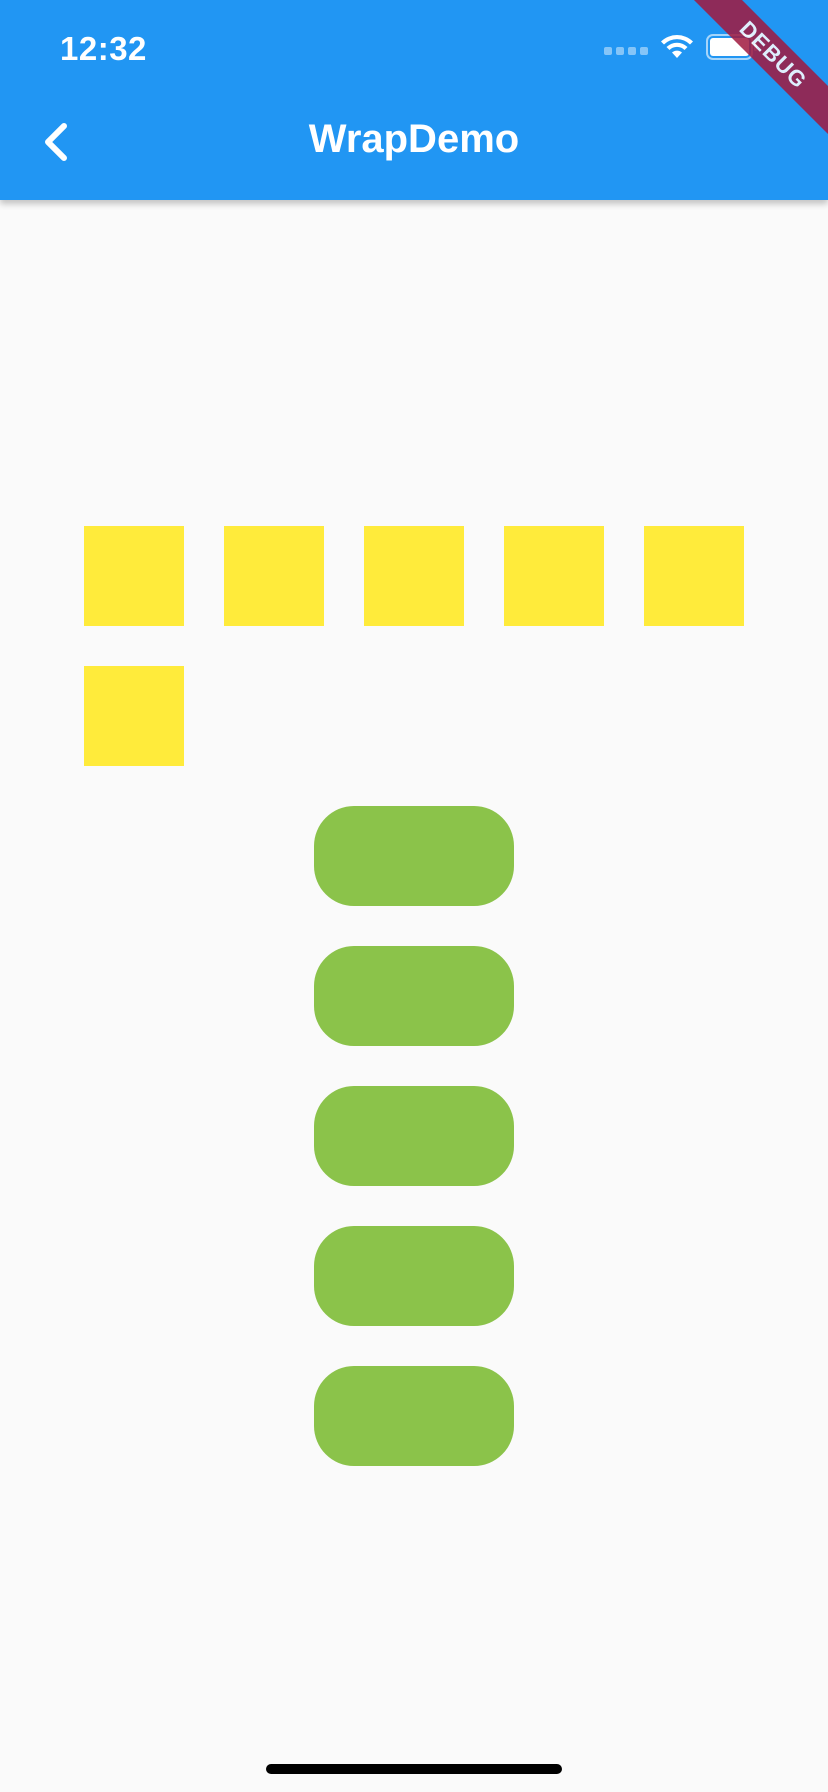  I want to click on home-indicator, so click(414, 1769).